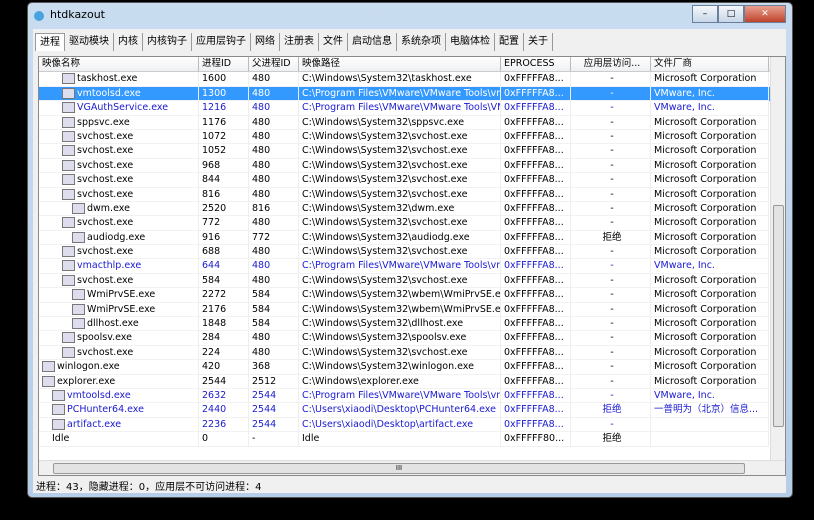 The height and width of the screenshot is (520, 814). I want to click on tab-7: 文件, so click(333, 42).